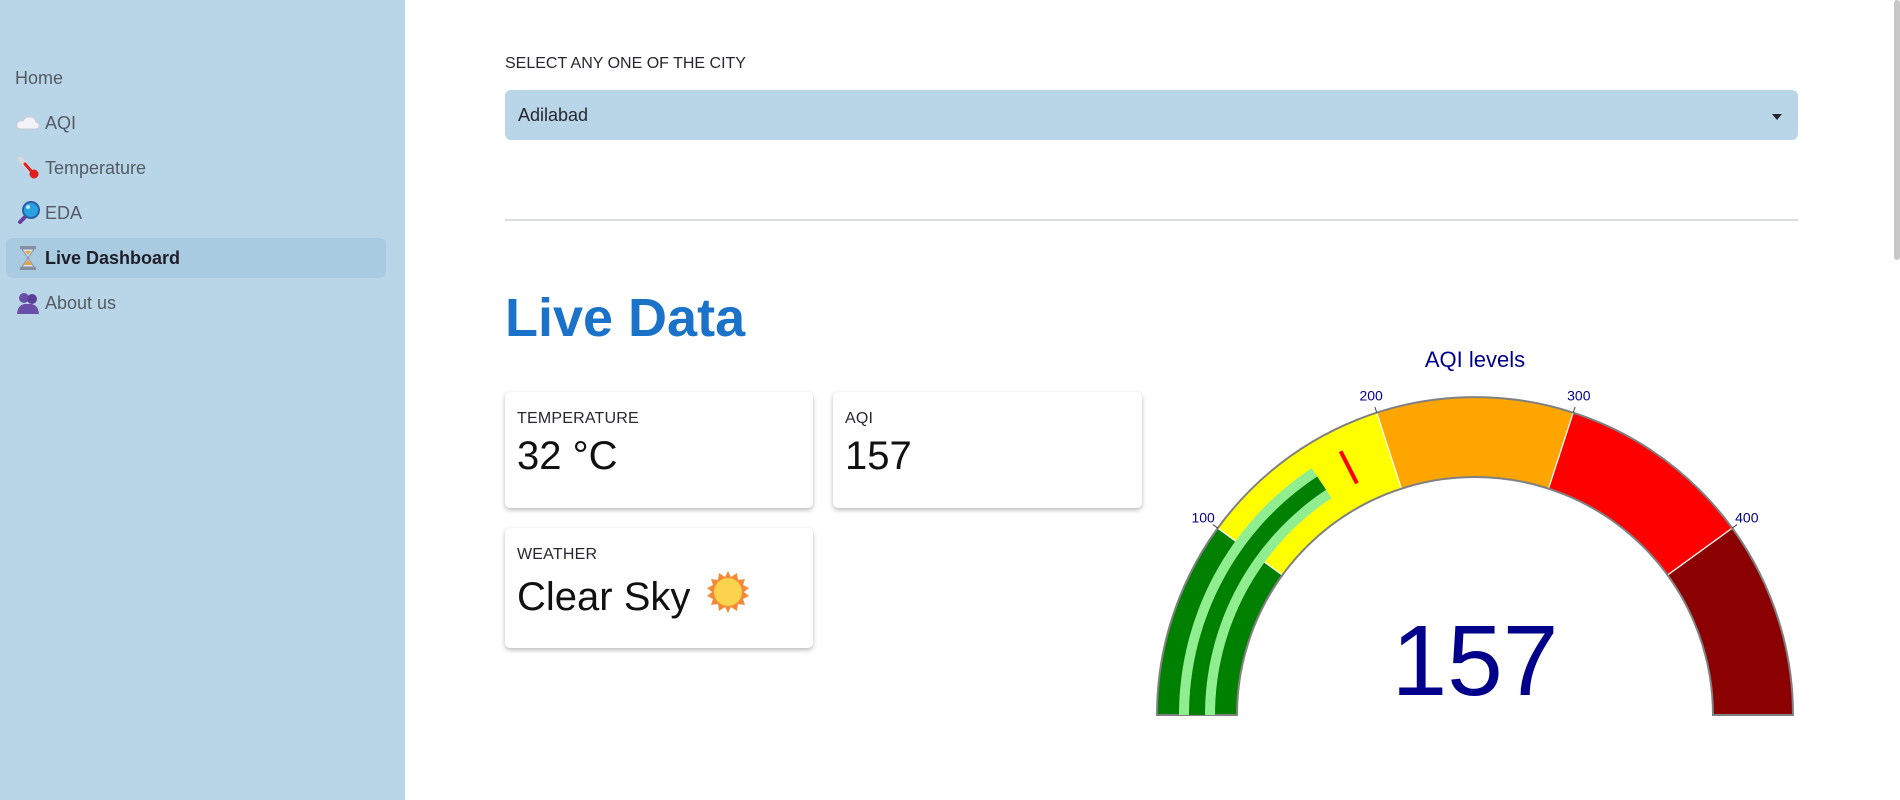 This screenshot has height=800, width=1900. Describe the element at coordinates (567, 456) in the screenshot. I see `temperature-value-text: 32 °C` at that location.